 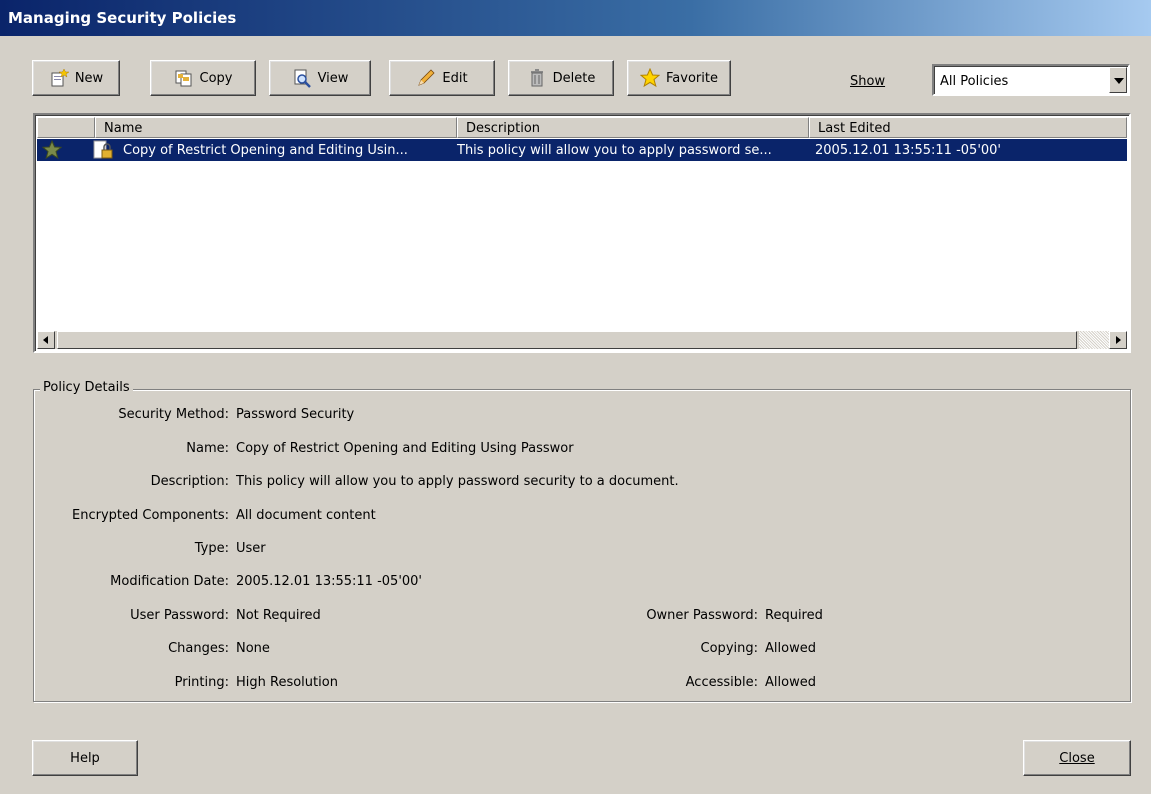 What do you see at coordinates (179, 615) in the screenshot?
I see `user-password-label: User Password:` at bounding box center [179, 615].